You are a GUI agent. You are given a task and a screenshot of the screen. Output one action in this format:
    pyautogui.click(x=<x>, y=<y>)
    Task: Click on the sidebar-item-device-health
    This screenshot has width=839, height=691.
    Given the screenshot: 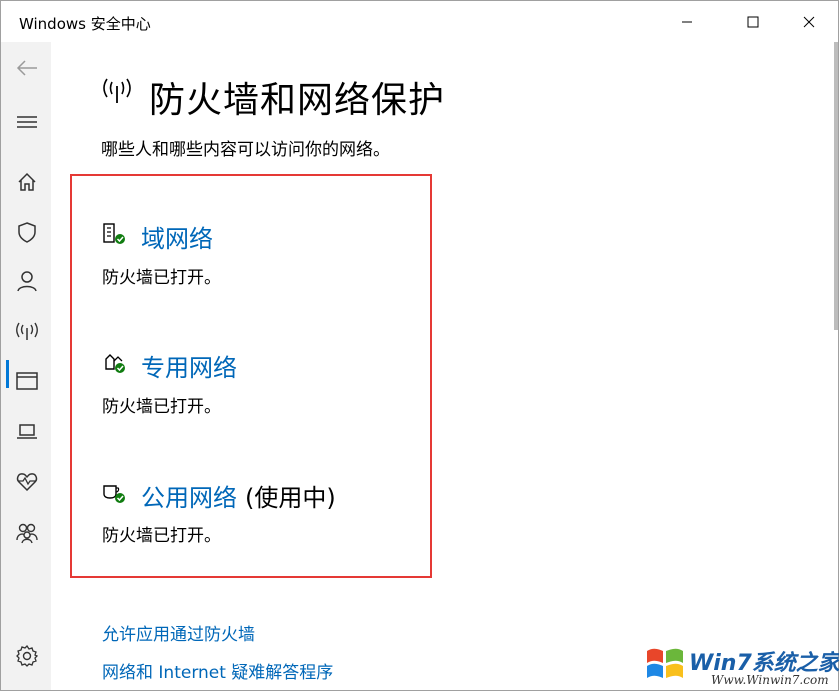 What is the action you would take?
    pyautogui.click(x=27, y=481)
    